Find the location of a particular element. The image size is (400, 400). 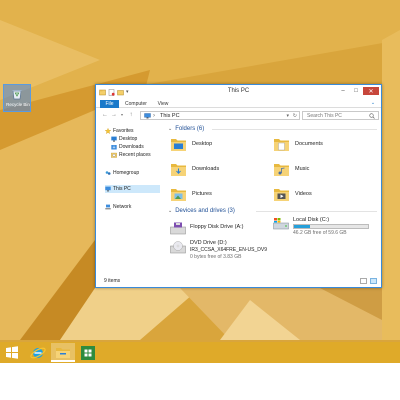

up-button: ↑ is located at coordinates (131, 115).